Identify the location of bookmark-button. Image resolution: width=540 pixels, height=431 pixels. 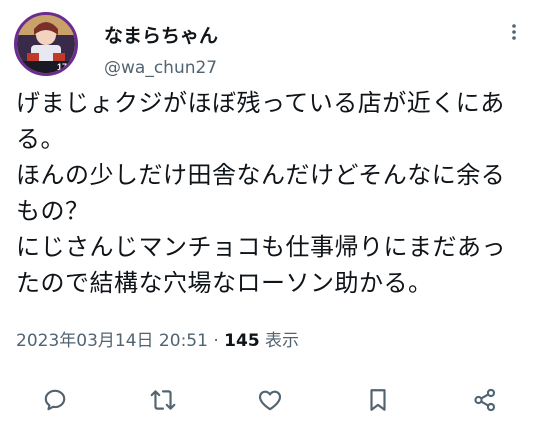
(378, 400).